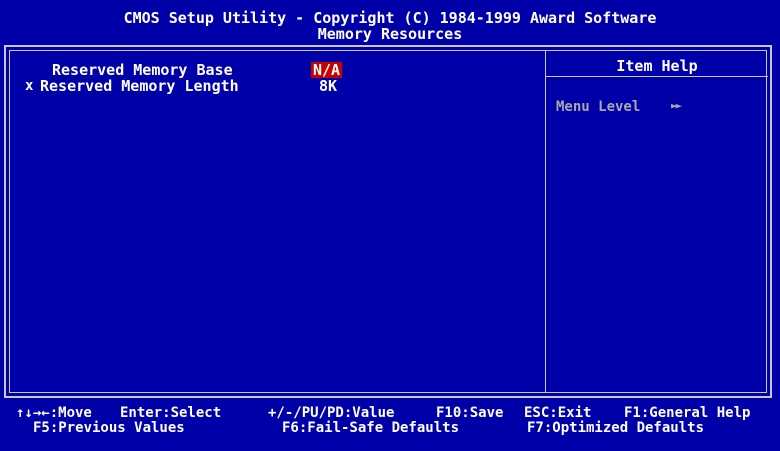  I want to click on setting-value-selected: N/A, so click(327, 70).